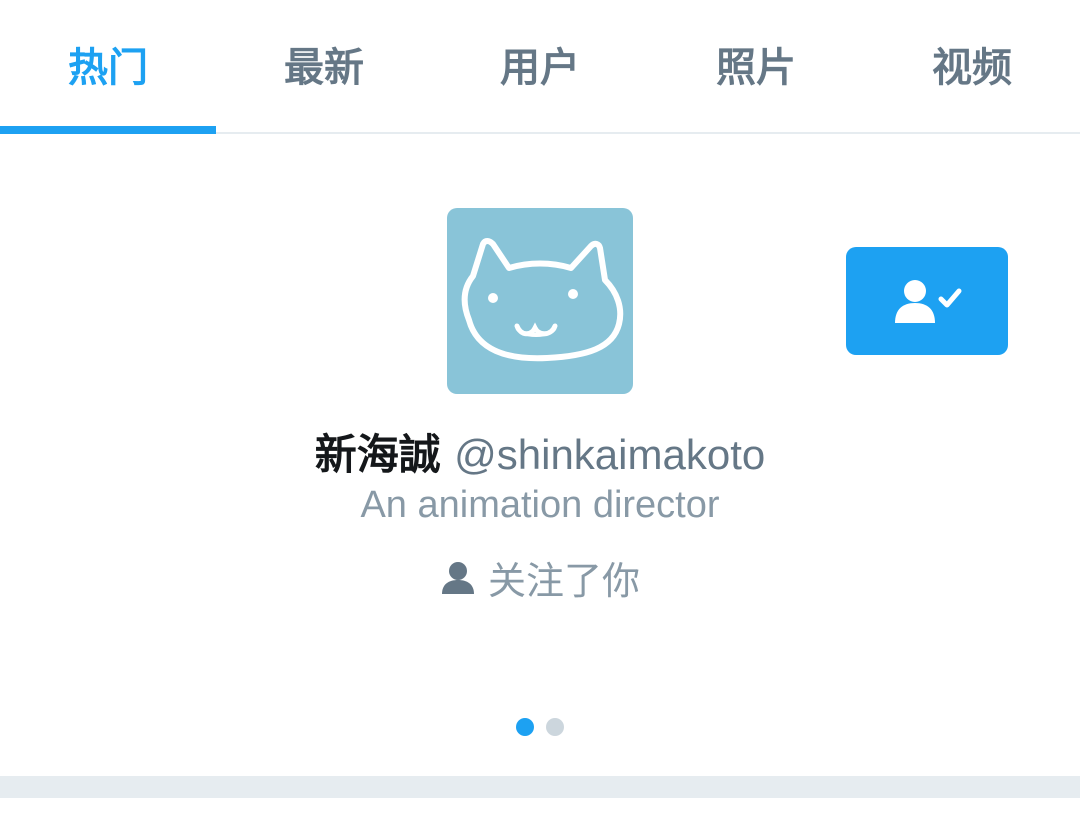  What do you see at coordinates (540, 787) in the screenshot?
I see `section-divider` at bounding box center [540, 787].